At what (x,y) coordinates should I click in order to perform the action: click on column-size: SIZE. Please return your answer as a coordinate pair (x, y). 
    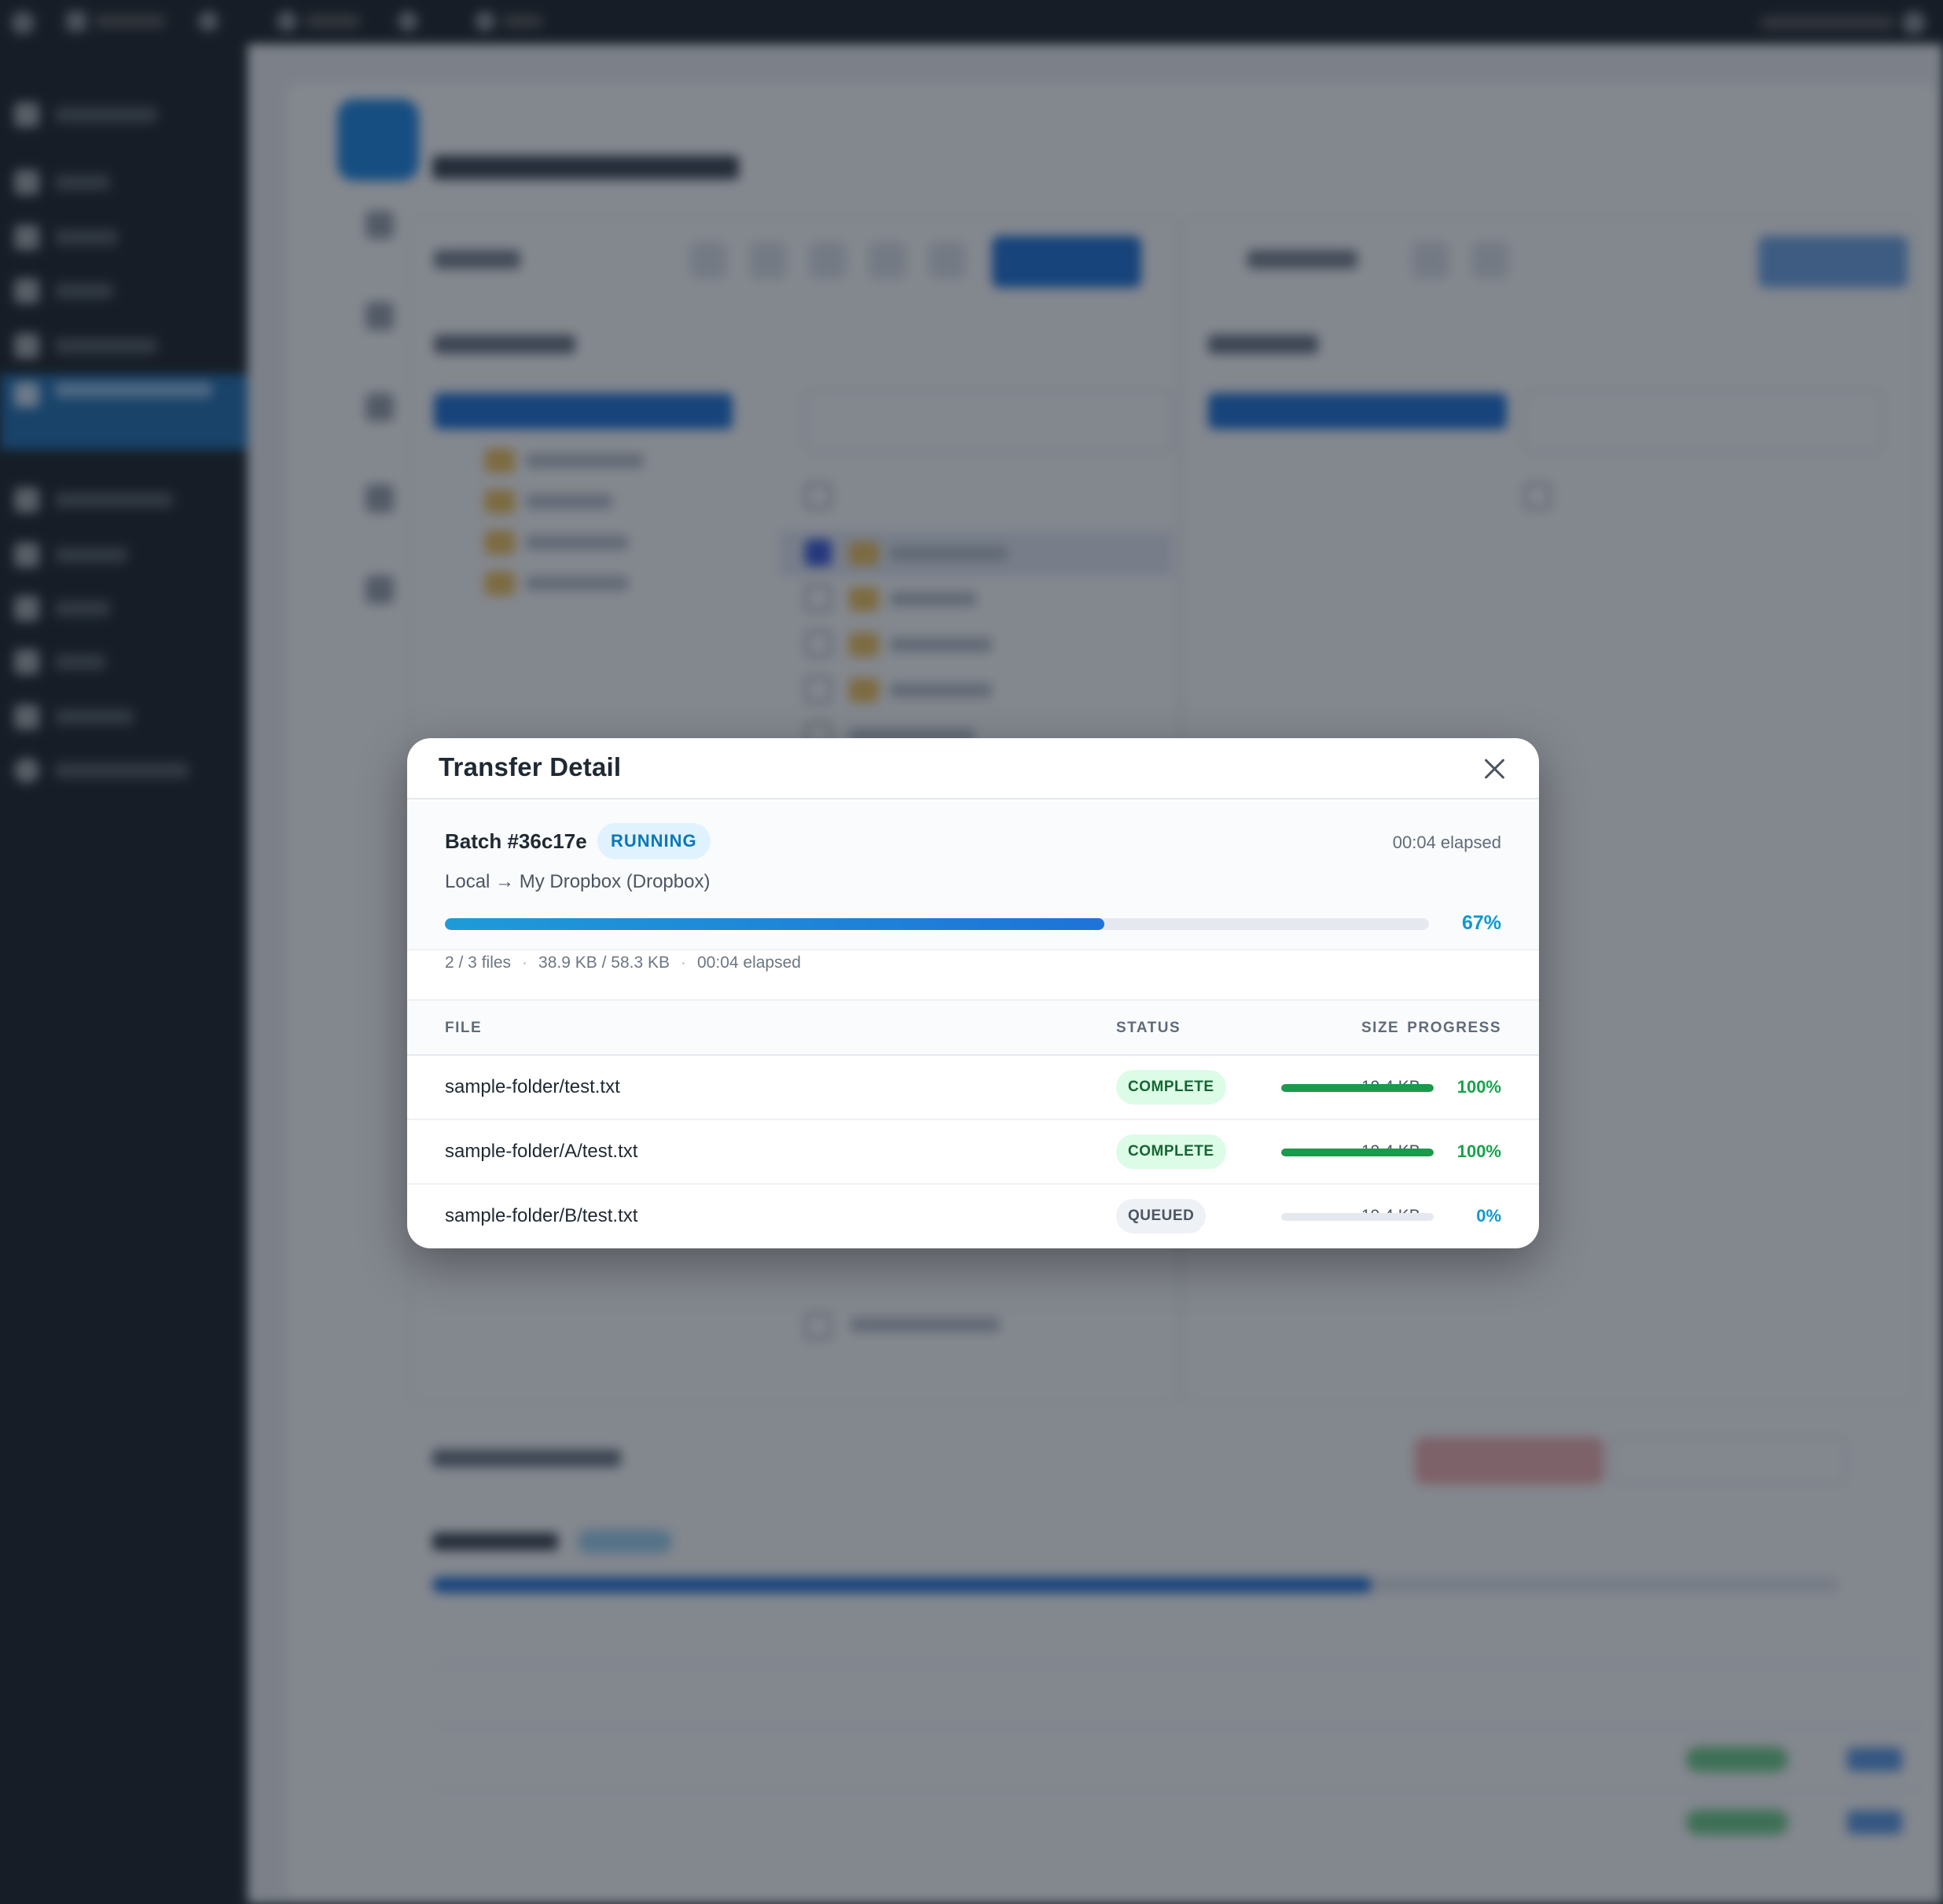
    Looking at the image, I should click on (1380, 1028).